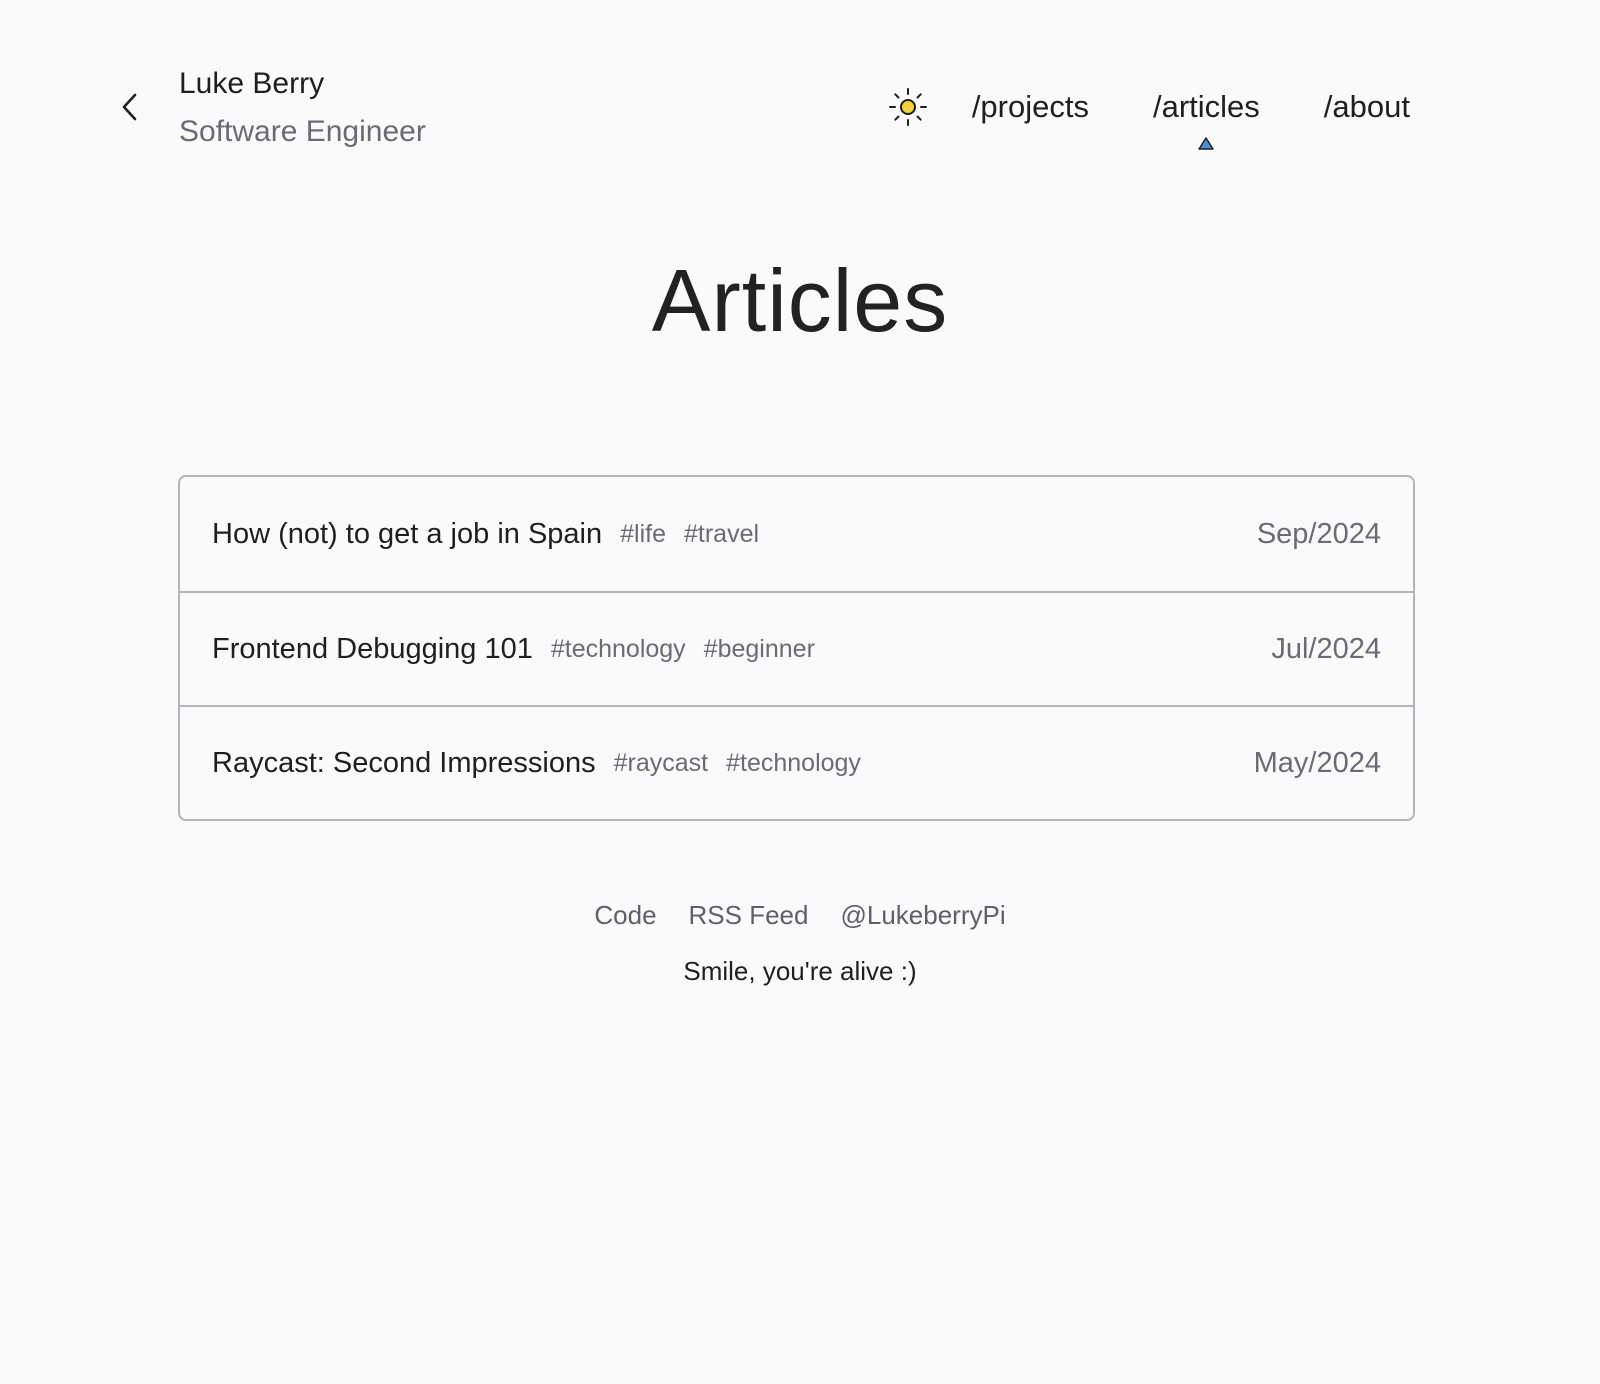  I want to click on footer-link-rss: RSS Feed, so click(749, 915).